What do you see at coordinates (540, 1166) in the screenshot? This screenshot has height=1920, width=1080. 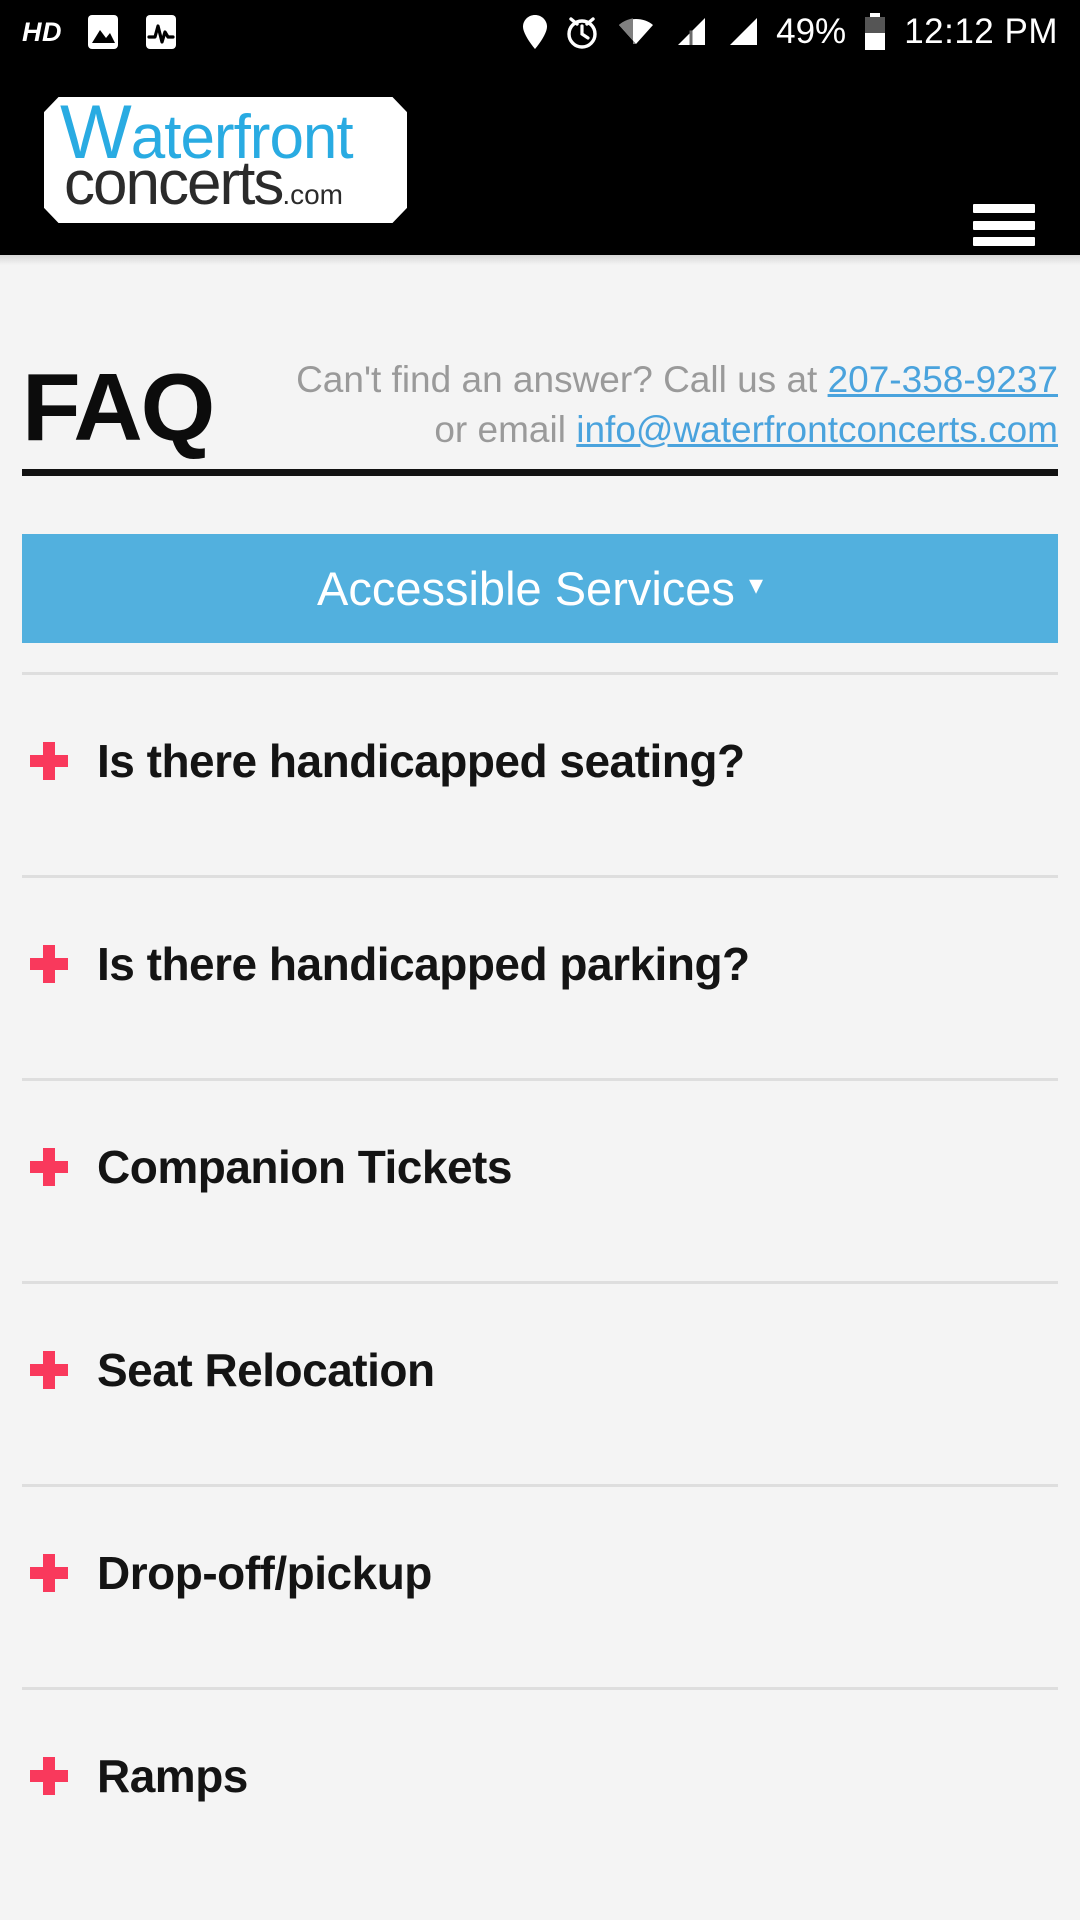 I see `faq-item: Companion Tickets` at bounding box center [540, 1166].